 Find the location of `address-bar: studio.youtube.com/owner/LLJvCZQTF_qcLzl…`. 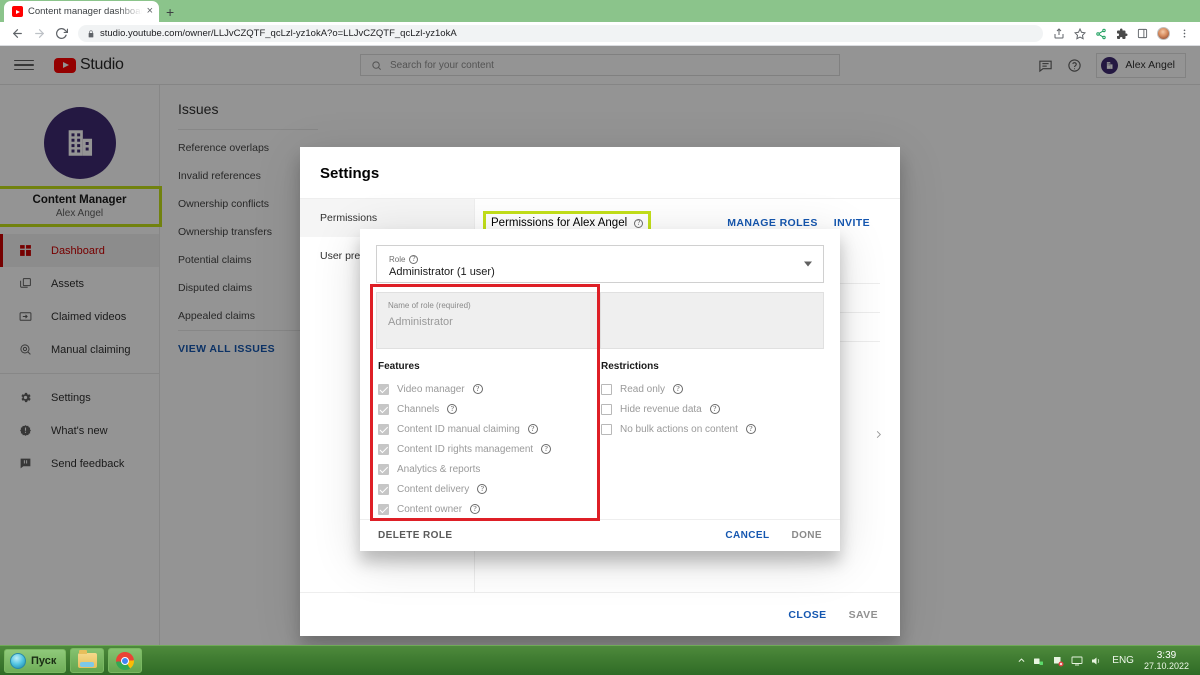

address-bar: studio.youtube.com/owner/LLJvCZQTF_qcLzl… is located at coordinates (560, 33).